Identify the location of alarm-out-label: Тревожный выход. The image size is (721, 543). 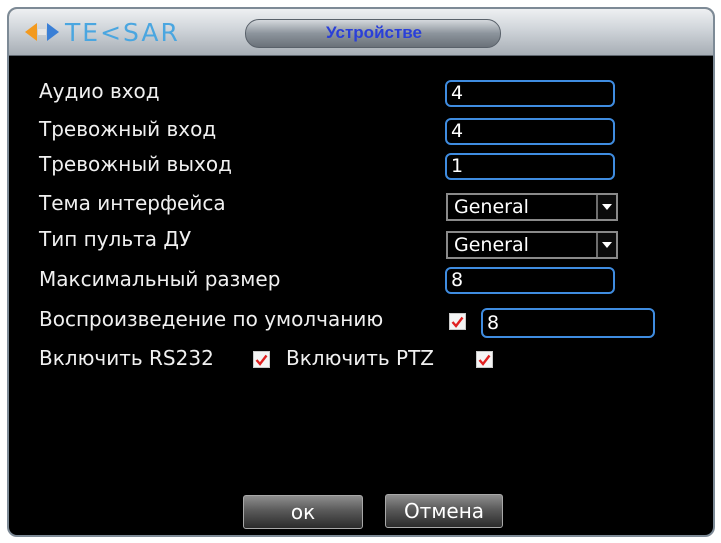
(135, 164).